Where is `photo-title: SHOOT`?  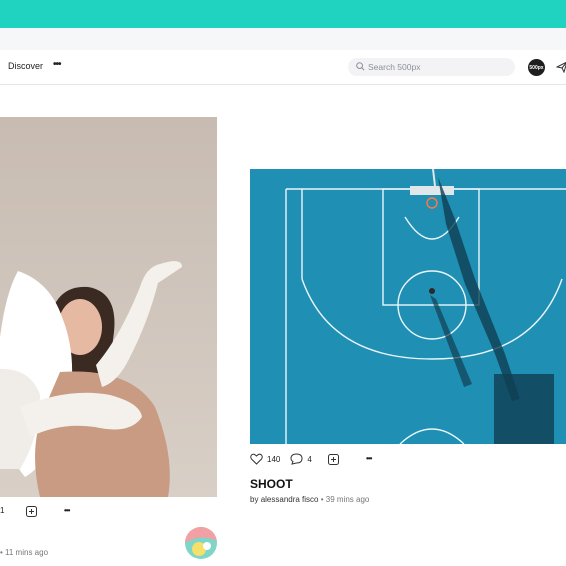 photo-title: SHOOT is located at coordinates (271, 484).